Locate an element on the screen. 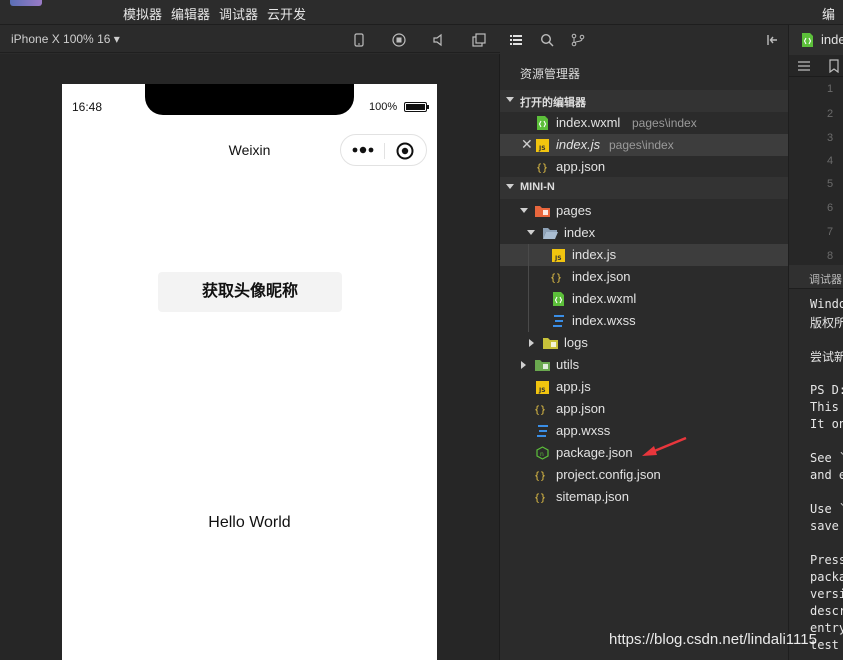 This screenshot has height=660, width=843. phone-icon is located at coordinates (359, 40).